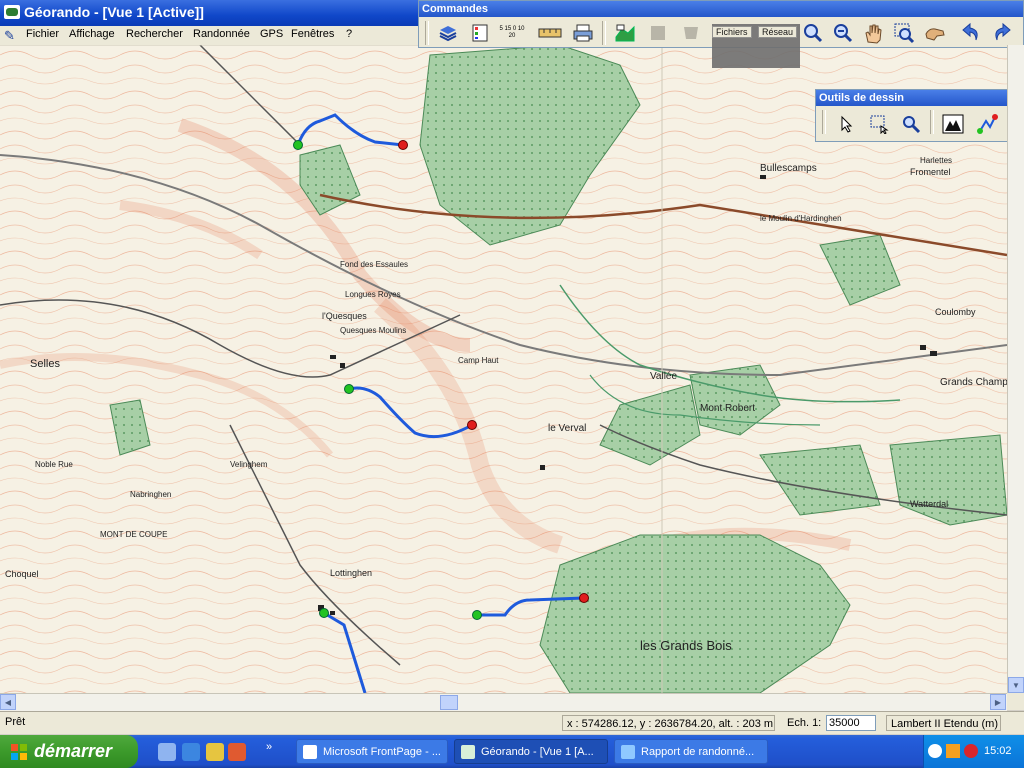 This screenshot has height=768, width=1024. Describe the element at coordinates (804, 723) in the screenshot. I see `scale-label: Ech. 1:` at that location.